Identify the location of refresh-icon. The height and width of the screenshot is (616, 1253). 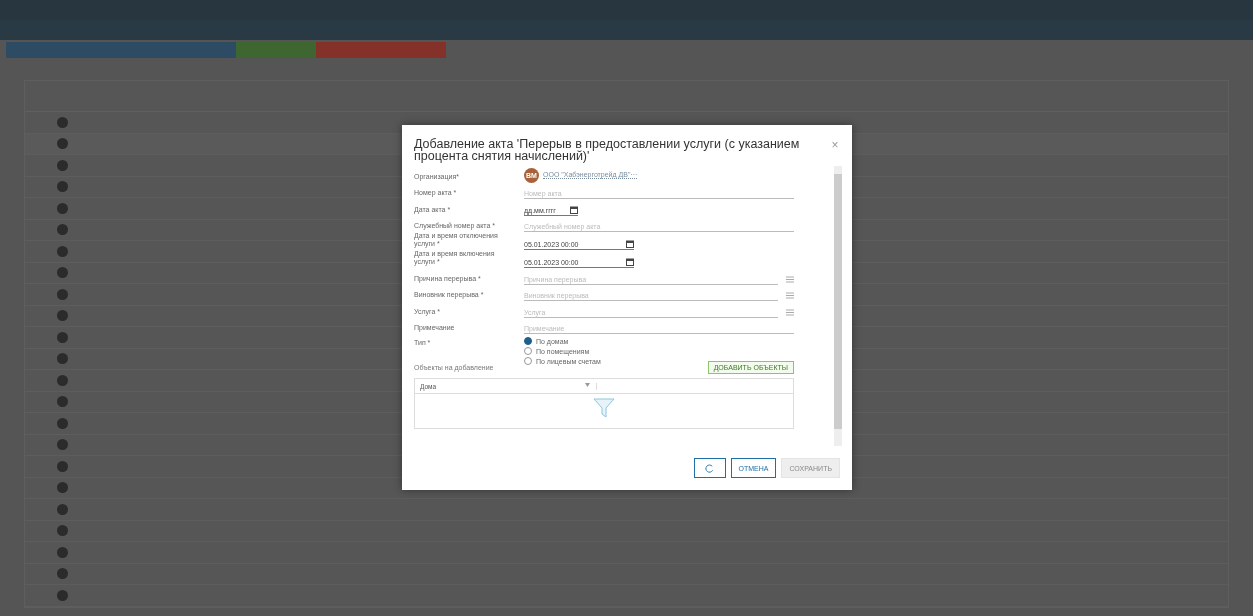
(709, 468).